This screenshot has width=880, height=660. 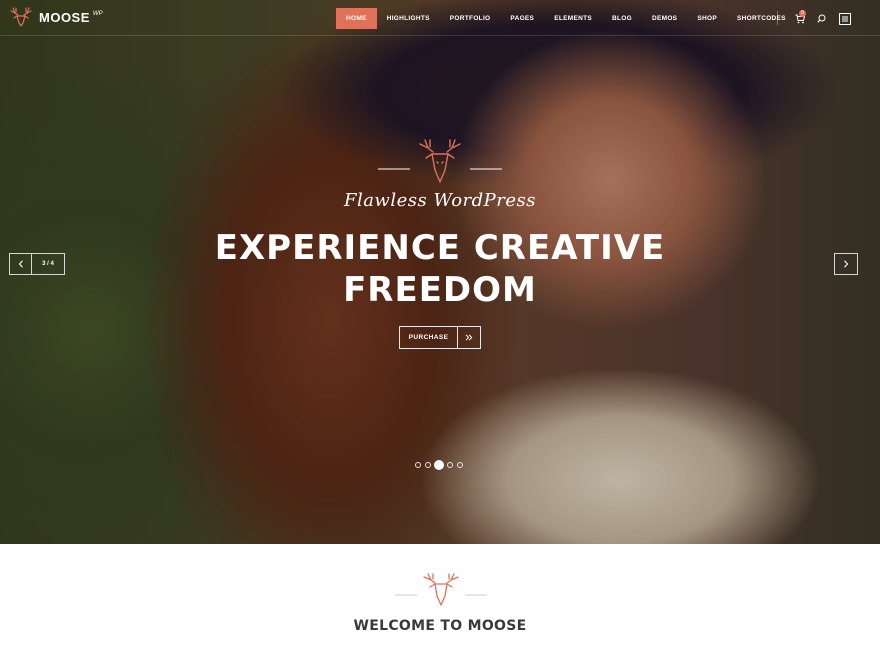 I want to click on nav-item-pages: PAGES, so click(x=522, y=18).